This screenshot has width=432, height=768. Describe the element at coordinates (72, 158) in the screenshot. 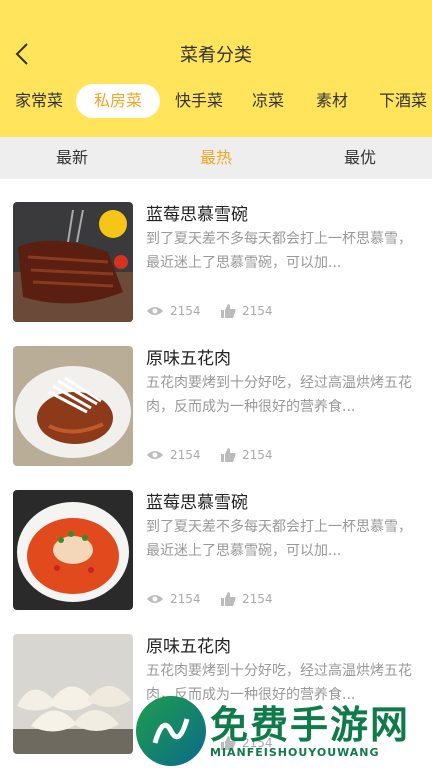

I see `sort-tab-newest: 最新` at that location.